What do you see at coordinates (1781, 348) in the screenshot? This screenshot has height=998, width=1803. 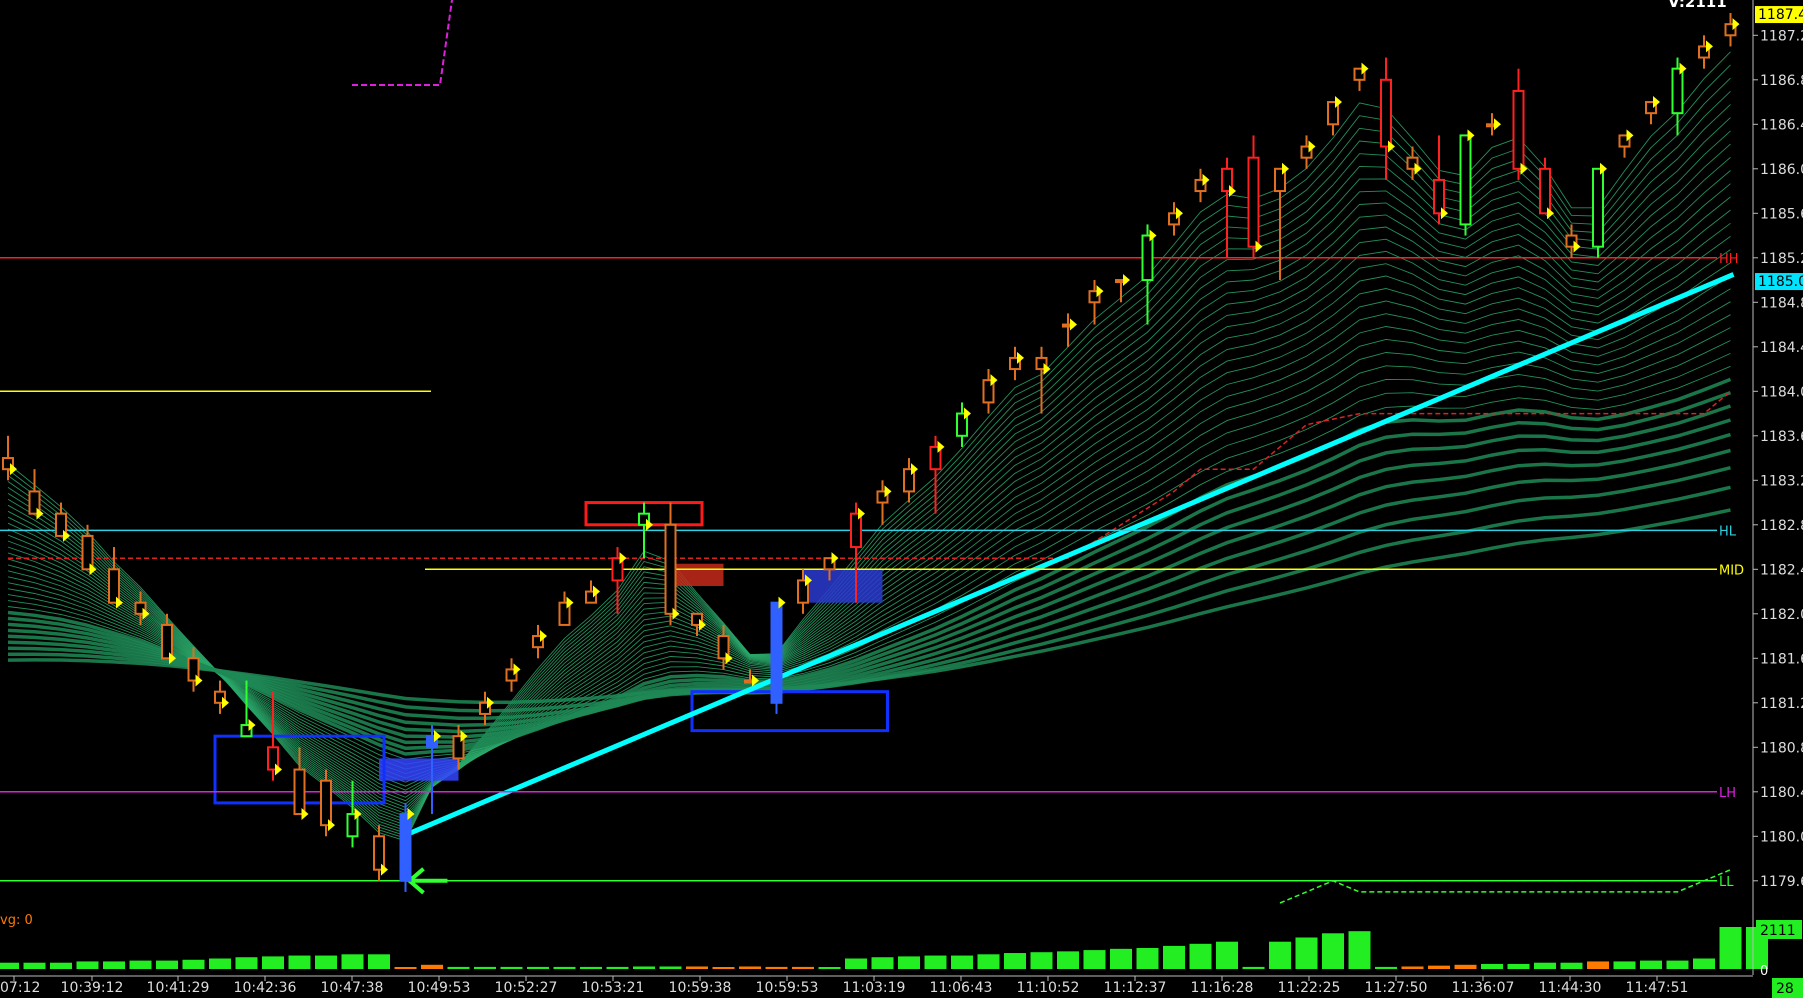 I see `price-tick-label: 1184.4` at bounding box center [1781, 348].